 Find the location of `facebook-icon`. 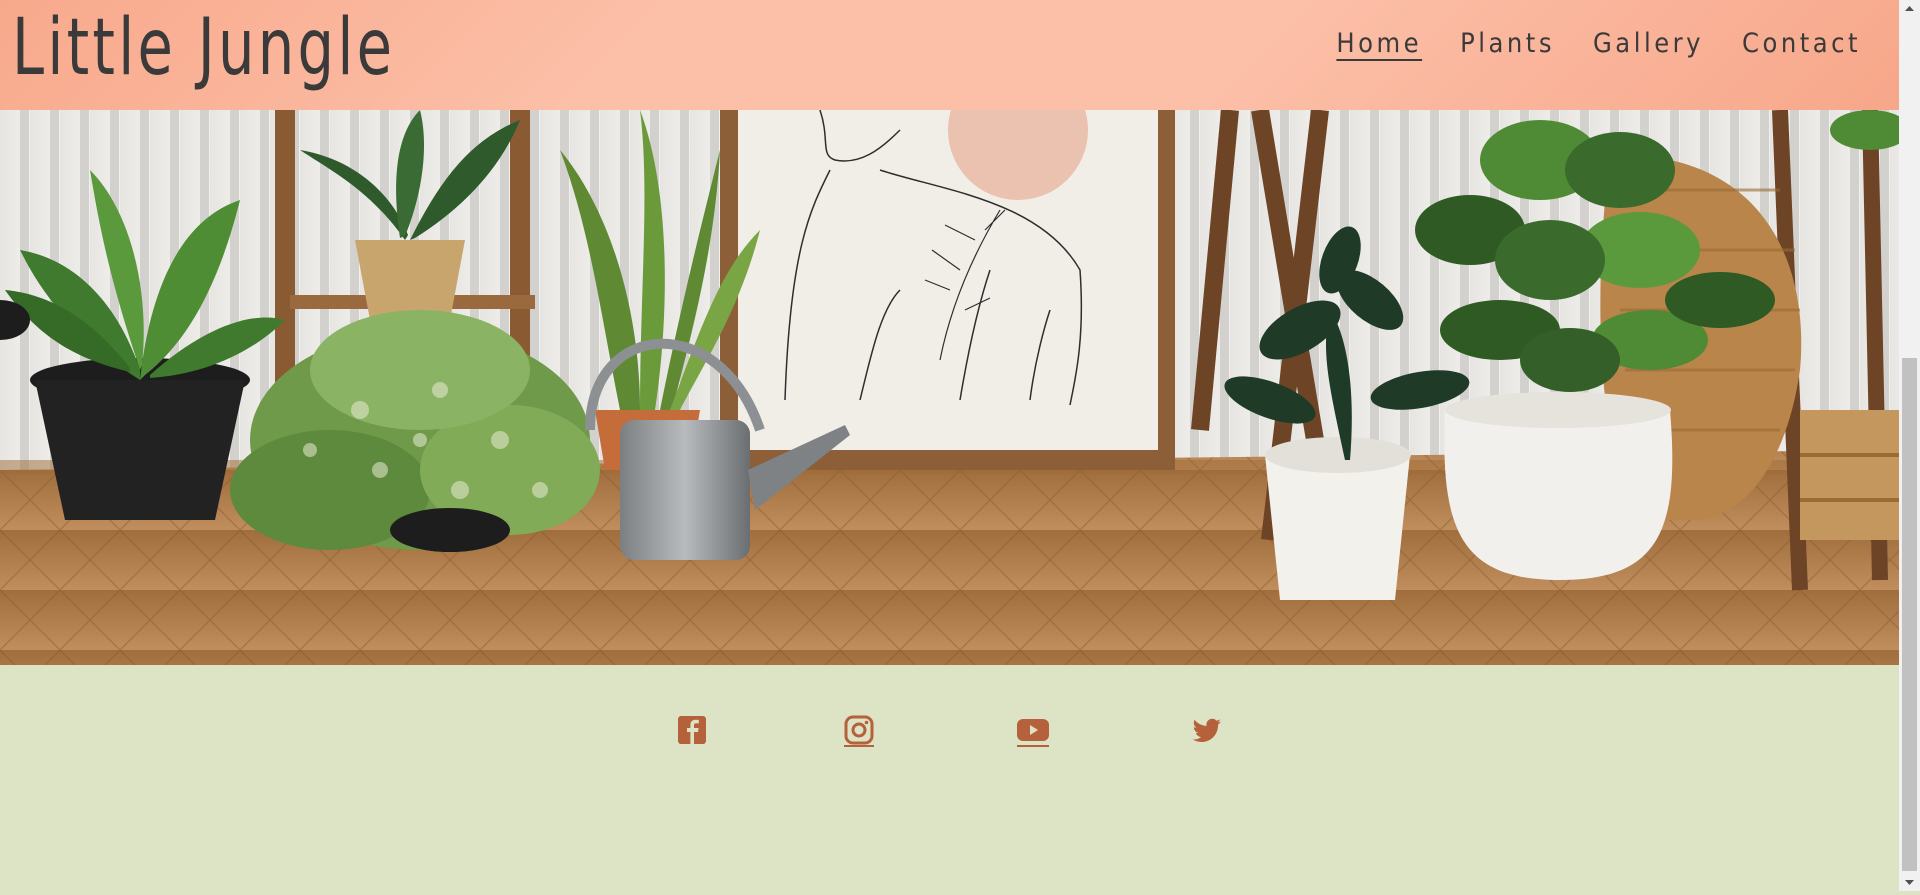

facebook-icon is located at coordinates (692, 730).